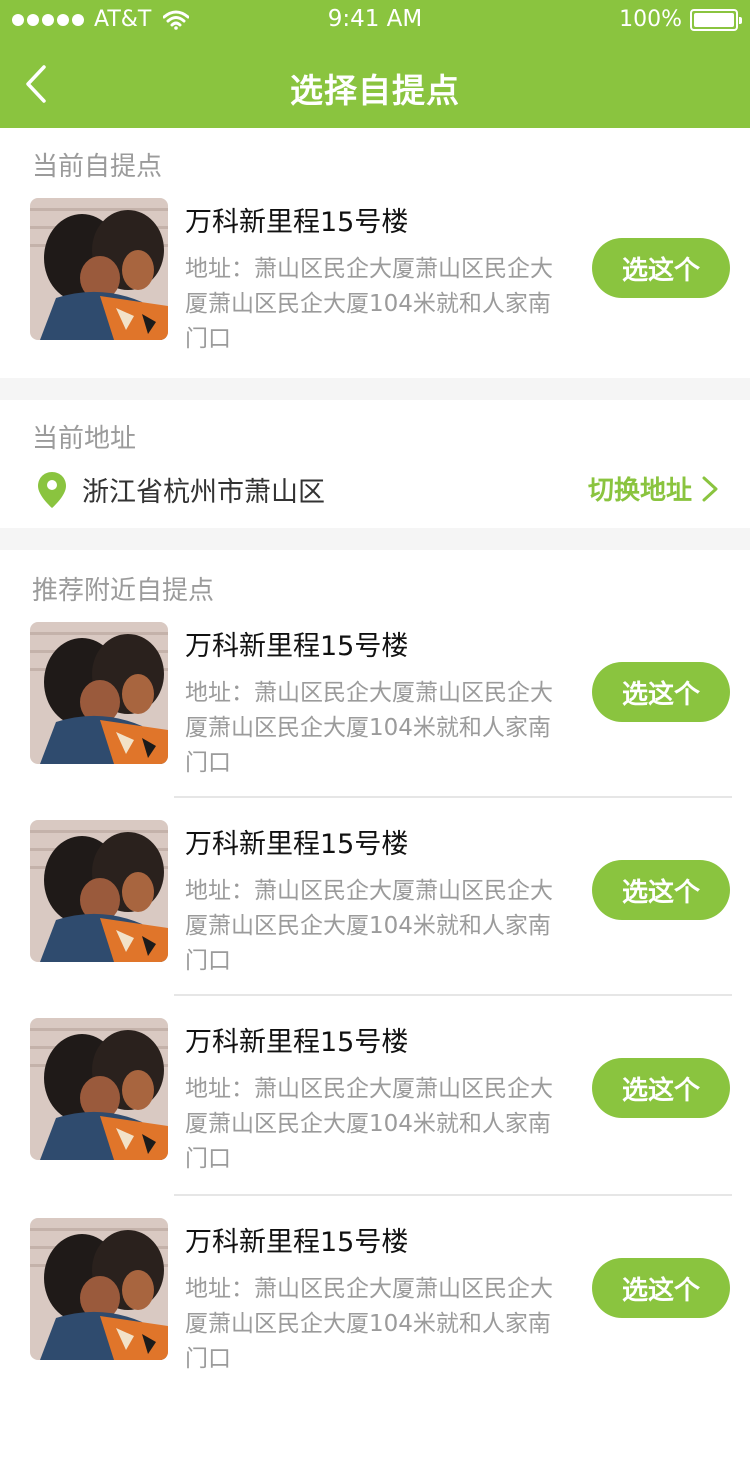 This screenshot has width=750, height=1474. Describe the element at coordinates (716, 19) in the screenshot. I see `battery-icon` at that location.